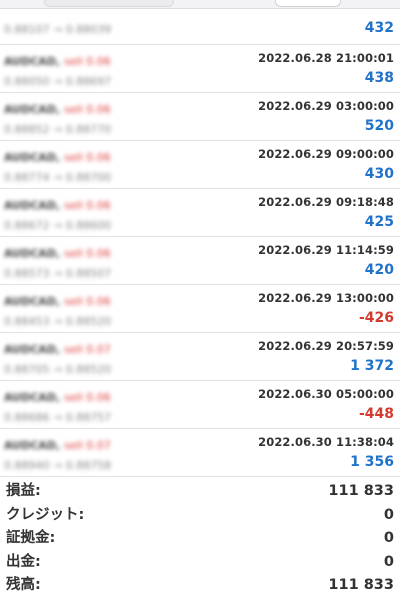 Image resolution: width=400 pixels, height=600 pixels. Describe the element at coordinates (308, 3) in the screenshot. I see `toolbar-button` at that location.